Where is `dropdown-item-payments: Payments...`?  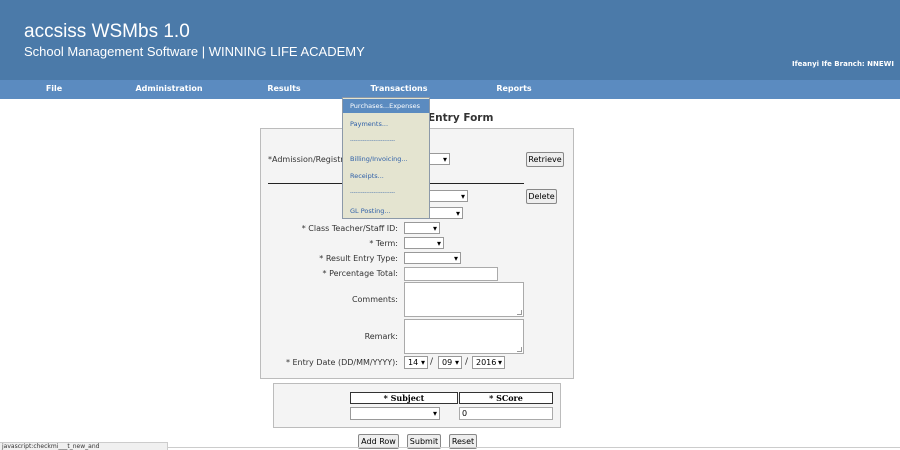 dropdown-item-payments: Payments... is located at coordinates (386, 124).